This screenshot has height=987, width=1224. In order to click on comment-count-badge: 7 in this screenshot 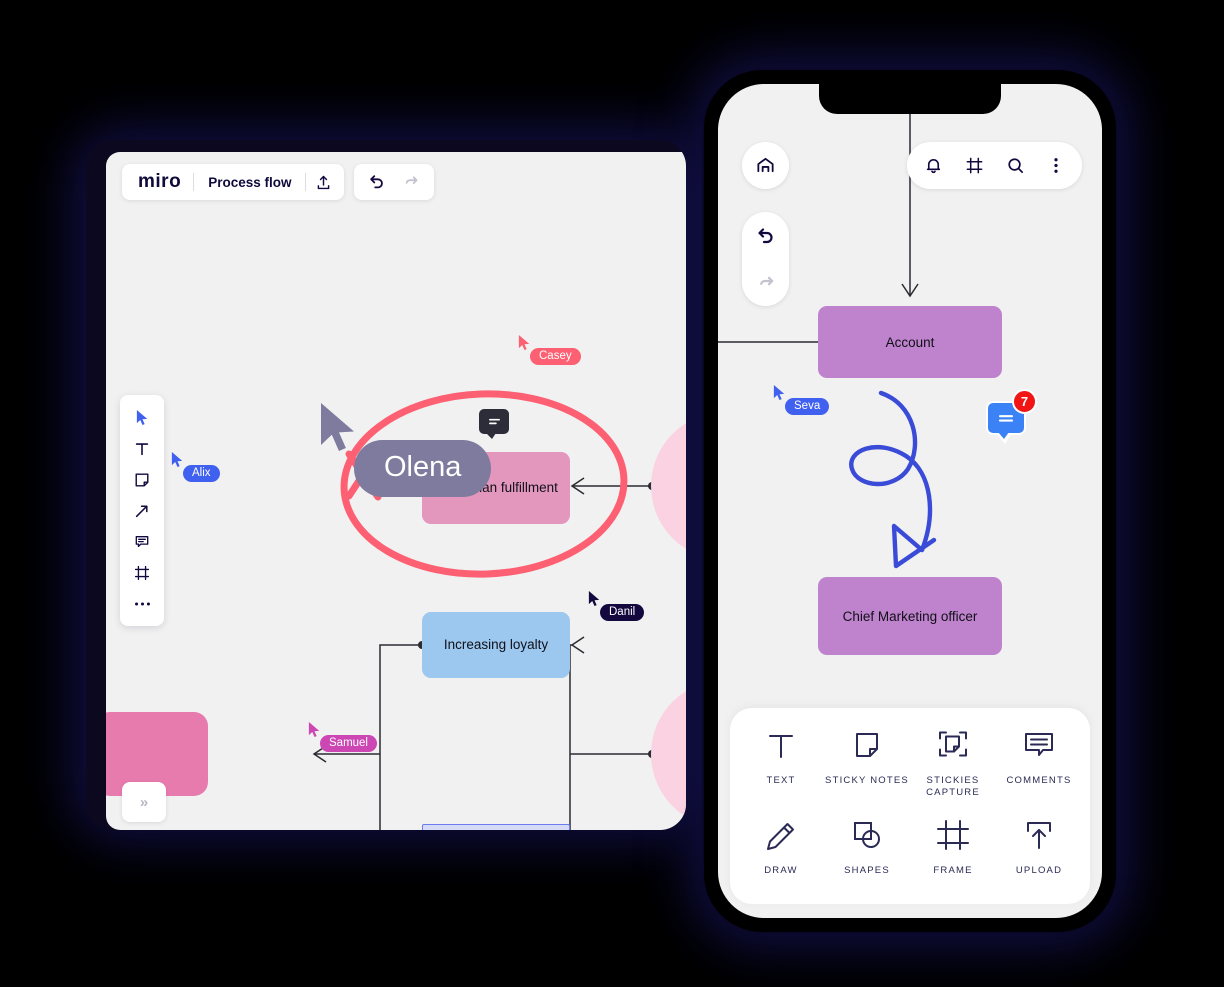, I will do `click(1024, 401)`.